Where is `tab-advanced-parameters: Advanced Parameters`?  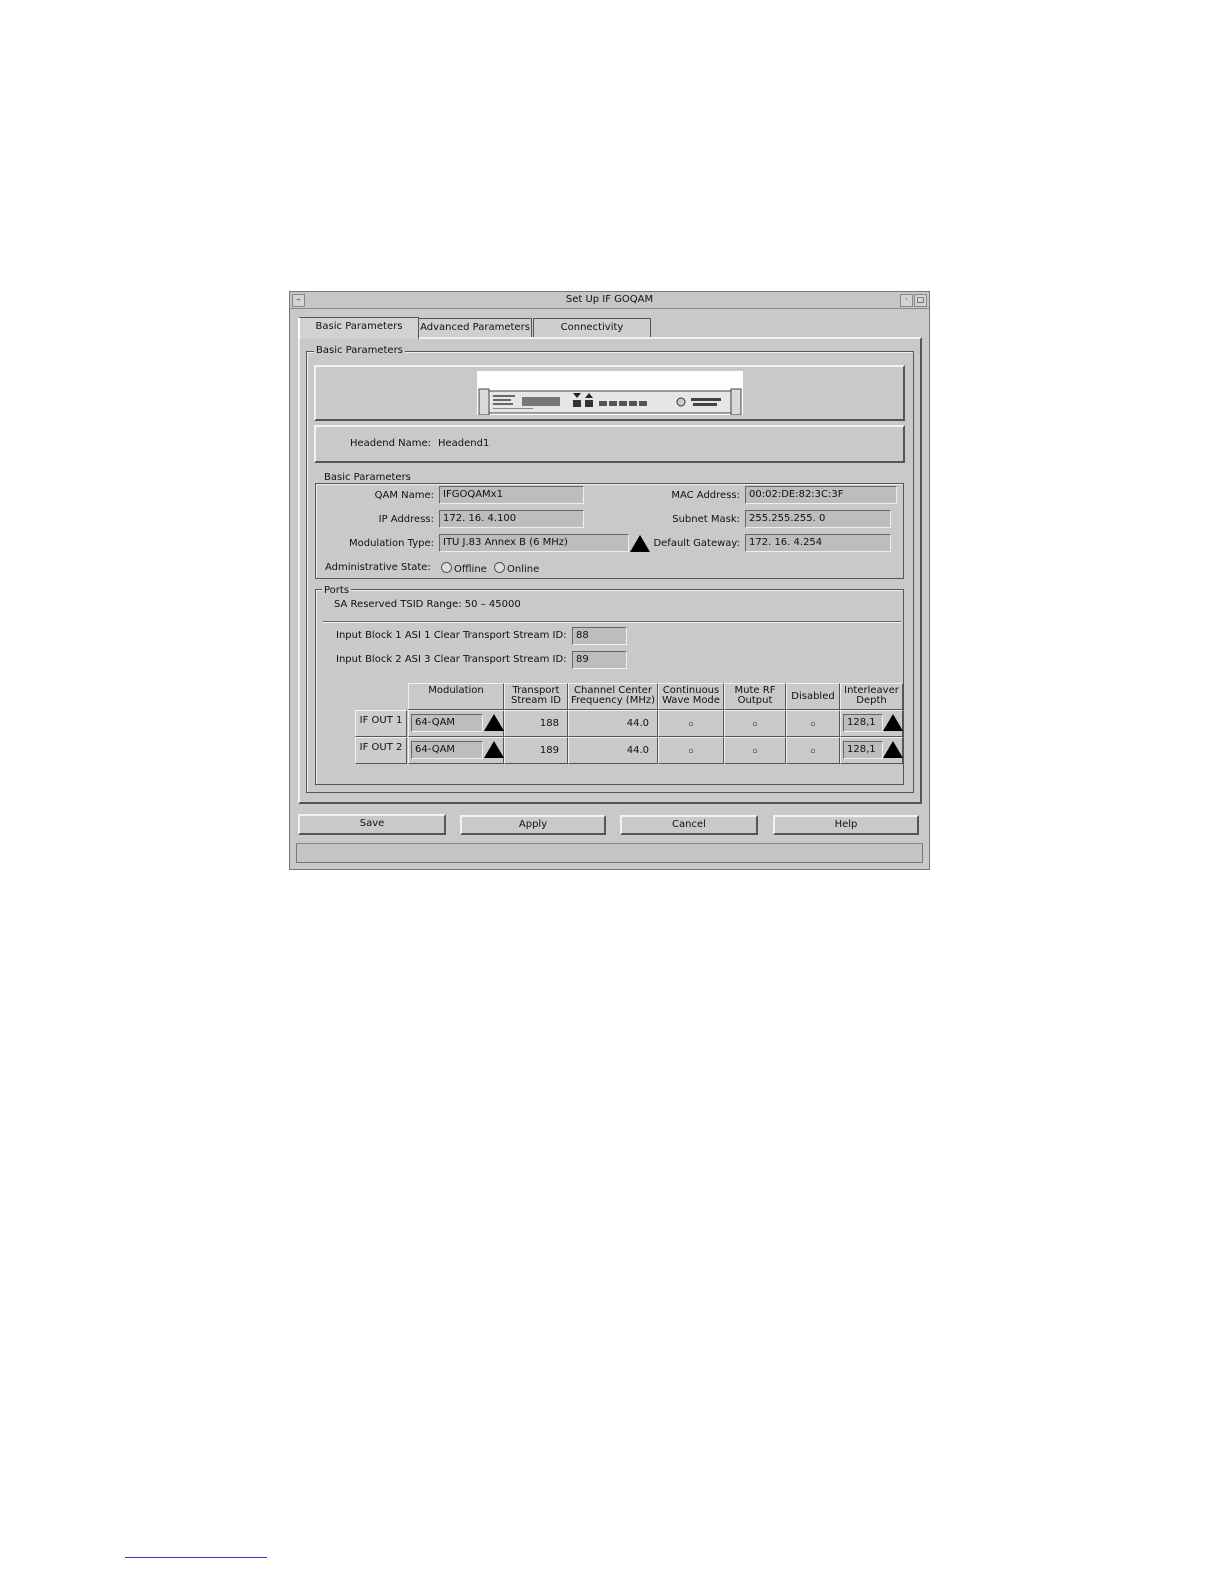 tab-advanced-parameters: Advanced Parameters is located at coordinates (475, 328).